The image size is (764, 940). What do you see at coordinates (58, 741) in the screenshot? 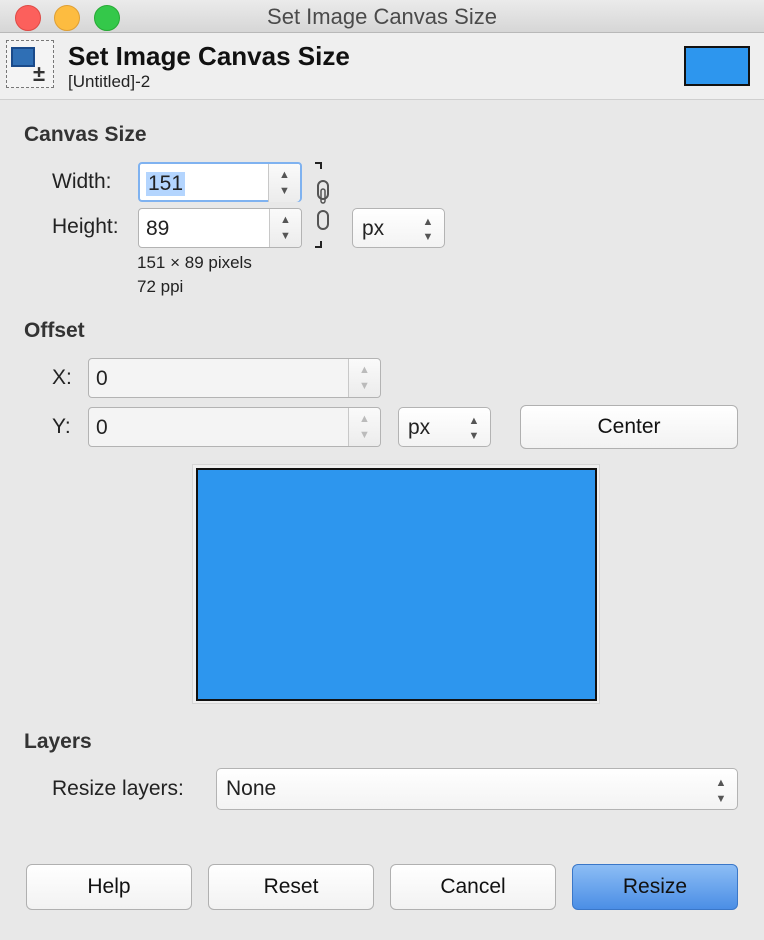
I see `layers-heading: Layers` at bounding box center [58, 741].